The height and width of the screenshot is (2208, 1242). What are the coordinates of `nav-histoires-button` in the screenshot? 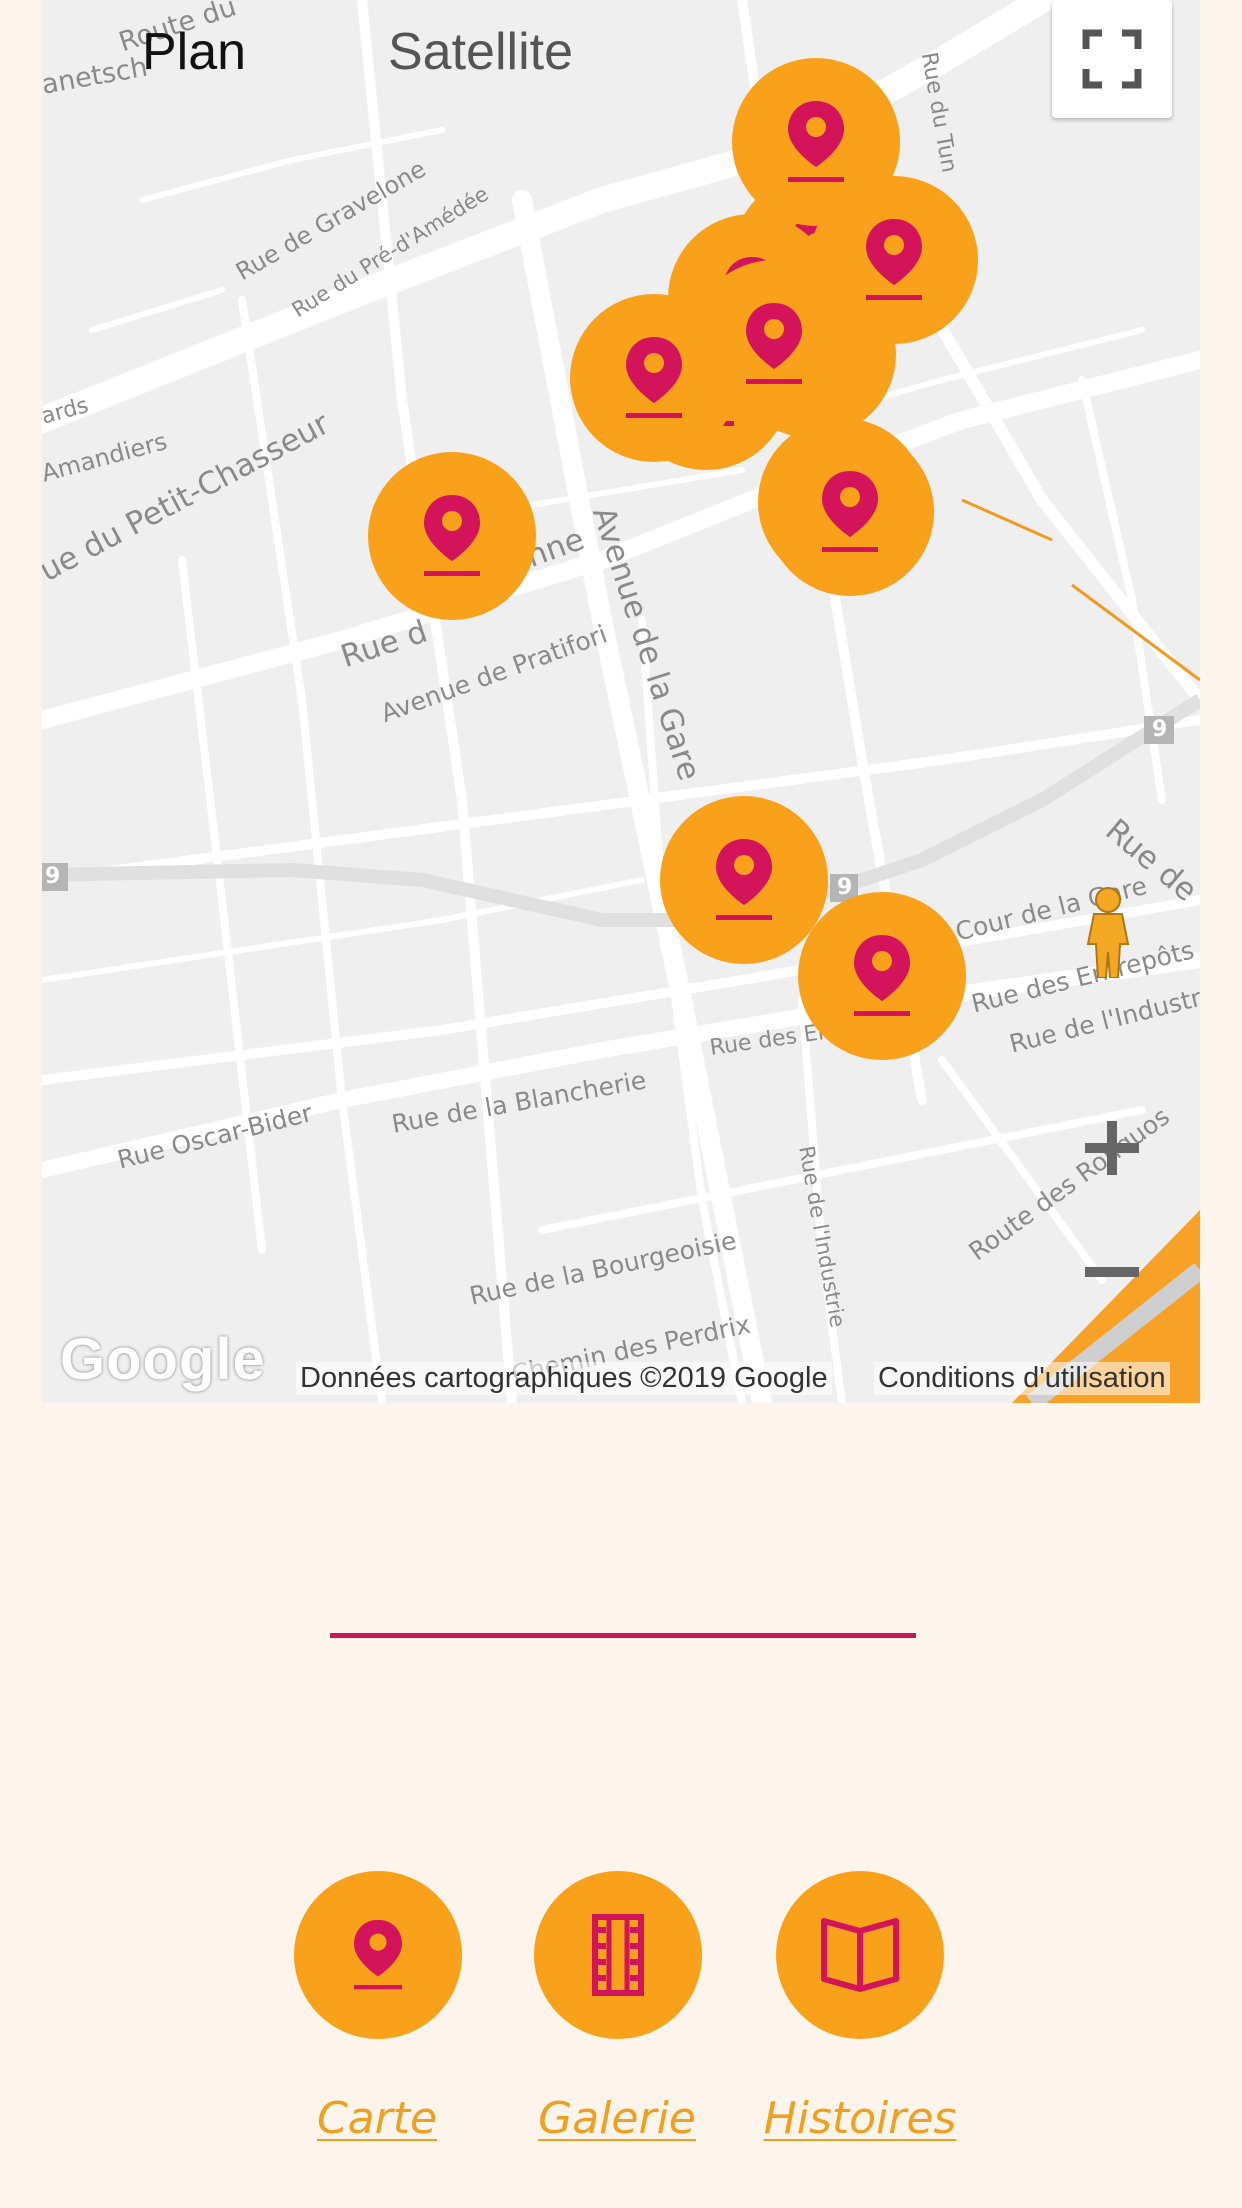 It's located at (860, 1955).